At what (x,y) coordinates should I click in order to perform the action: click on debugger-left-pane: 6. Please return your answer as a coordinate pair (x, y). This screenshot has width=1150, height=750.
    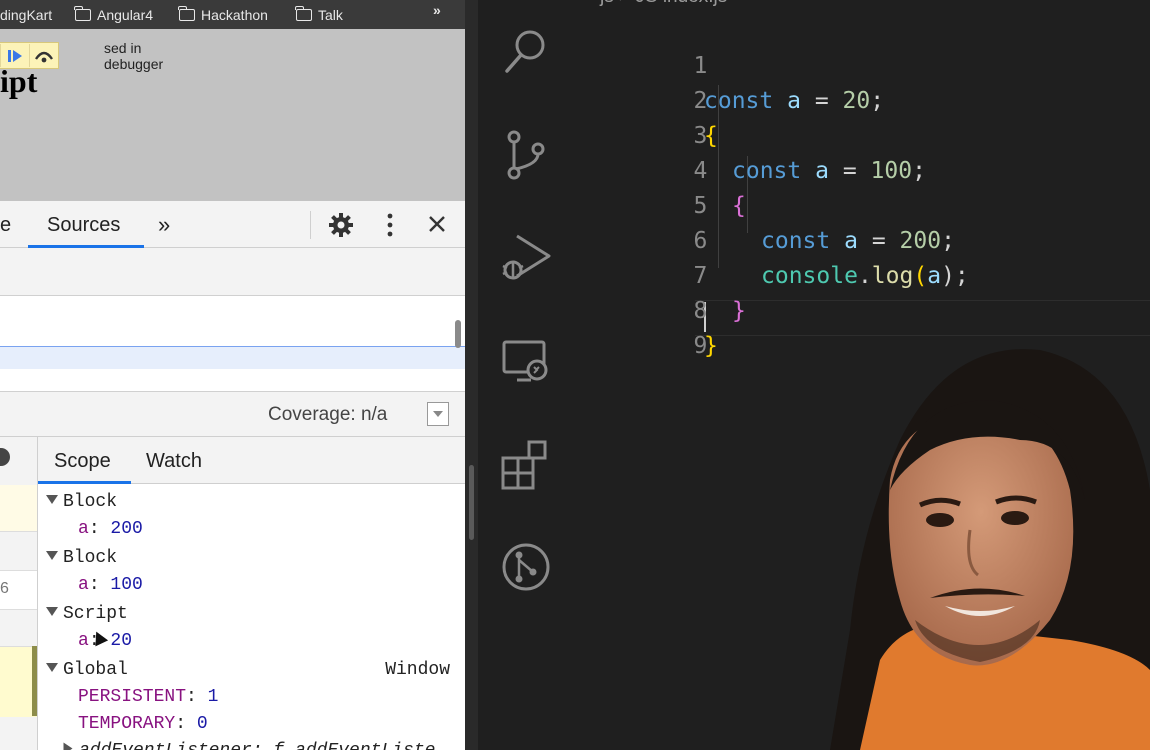
    Looking at the image, I should click on (19, 593).